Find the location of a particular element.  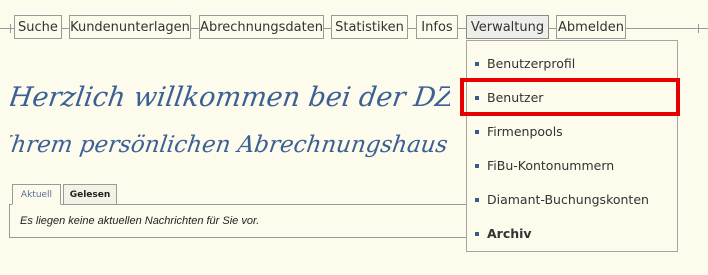

menu-item-benutzerprofil: Benutzerprofil is located at coordinates (572, 64).